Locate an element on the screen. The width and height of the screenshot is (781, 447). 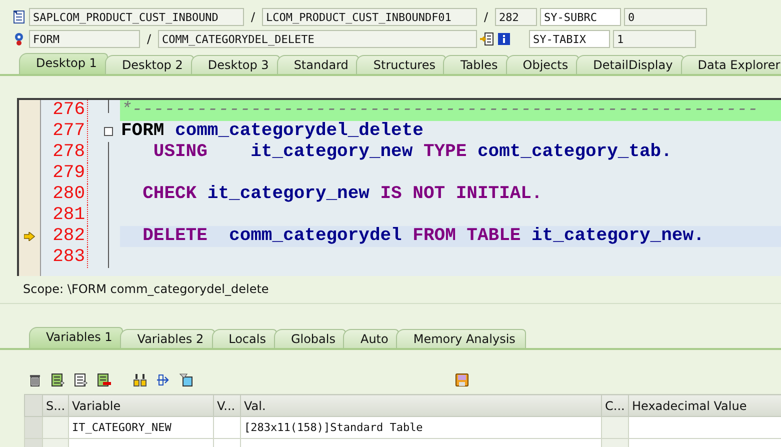
include-field: LCOM_PRODUCT_CUST_INBOUNDF01 is located at coordinates (369, 17).